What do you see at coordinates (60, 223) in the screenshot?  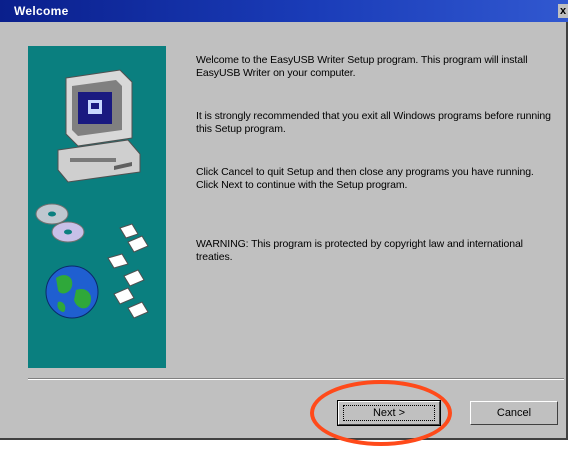 I see `cd-icon` at bounding box center [60, 223].